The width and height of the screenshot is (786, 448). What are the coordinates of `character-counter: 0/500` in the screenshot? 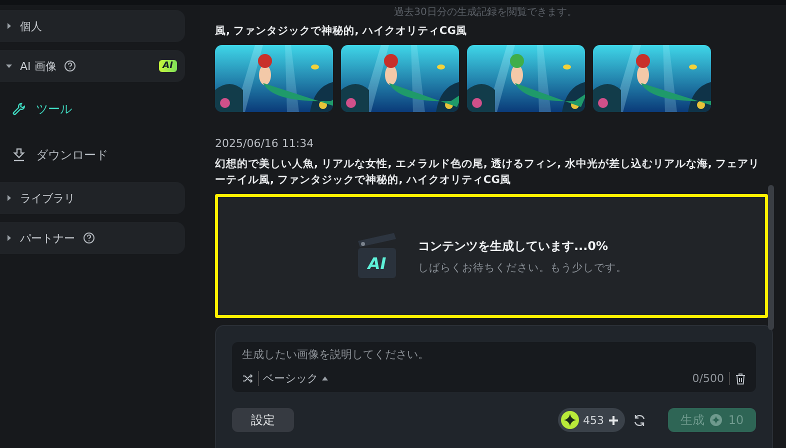 It's located at (711, 378).